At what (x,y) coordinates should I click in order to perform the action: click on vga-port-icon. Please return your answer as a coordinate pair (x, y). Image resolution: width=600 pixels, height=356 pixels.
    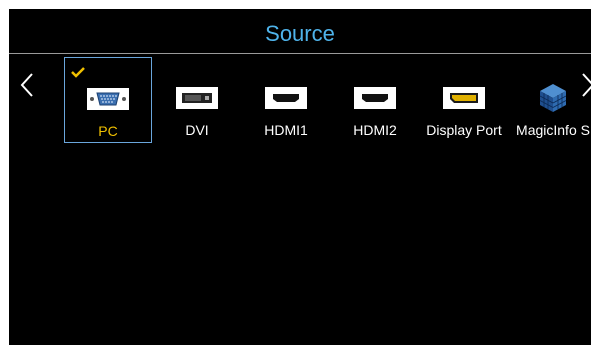
    Looking at the image, I should click on (108, 99).